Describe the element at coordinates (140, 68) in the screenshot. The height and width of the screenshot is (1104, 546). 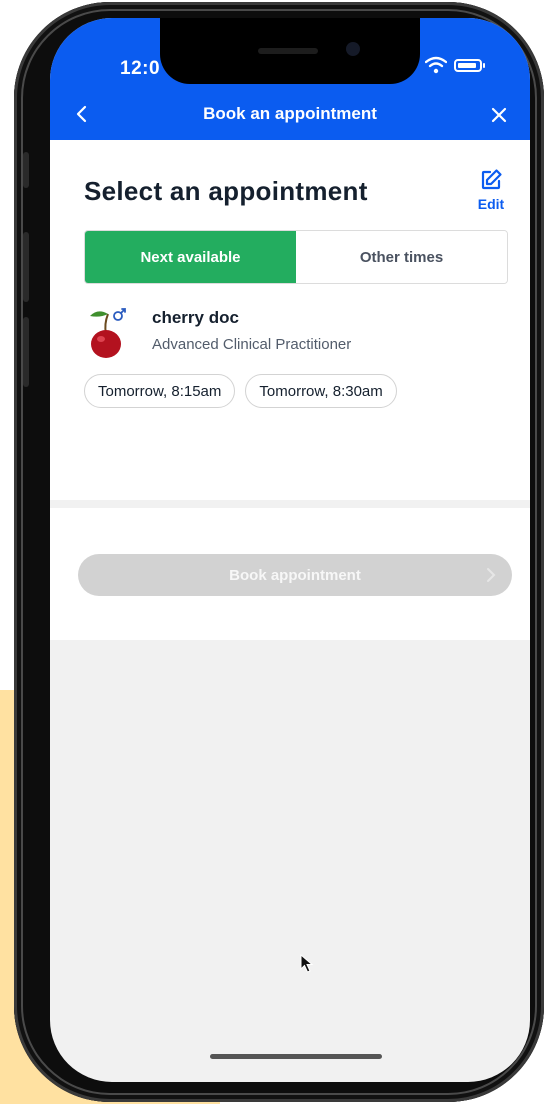
I see `status-time: 12:0` at that location.